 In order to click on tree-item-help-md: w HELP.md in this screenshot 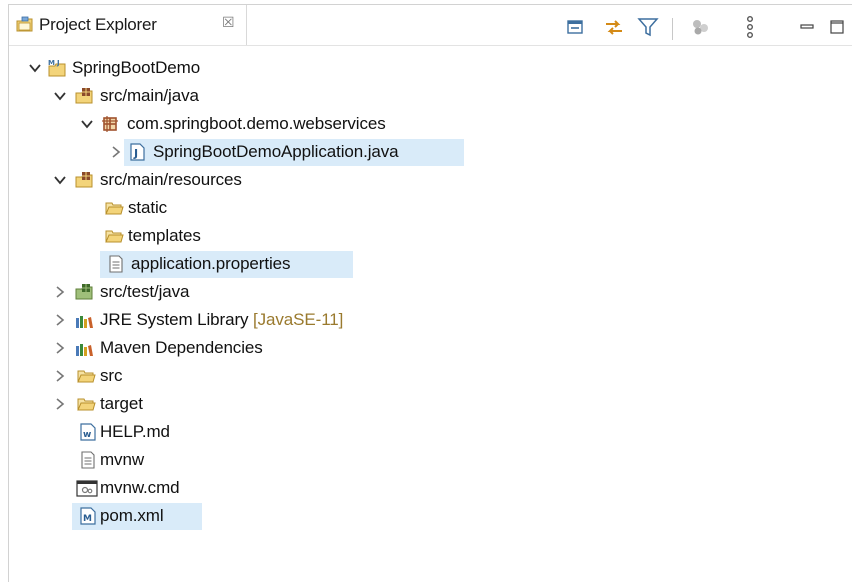, I will do `click(426, 432)`.